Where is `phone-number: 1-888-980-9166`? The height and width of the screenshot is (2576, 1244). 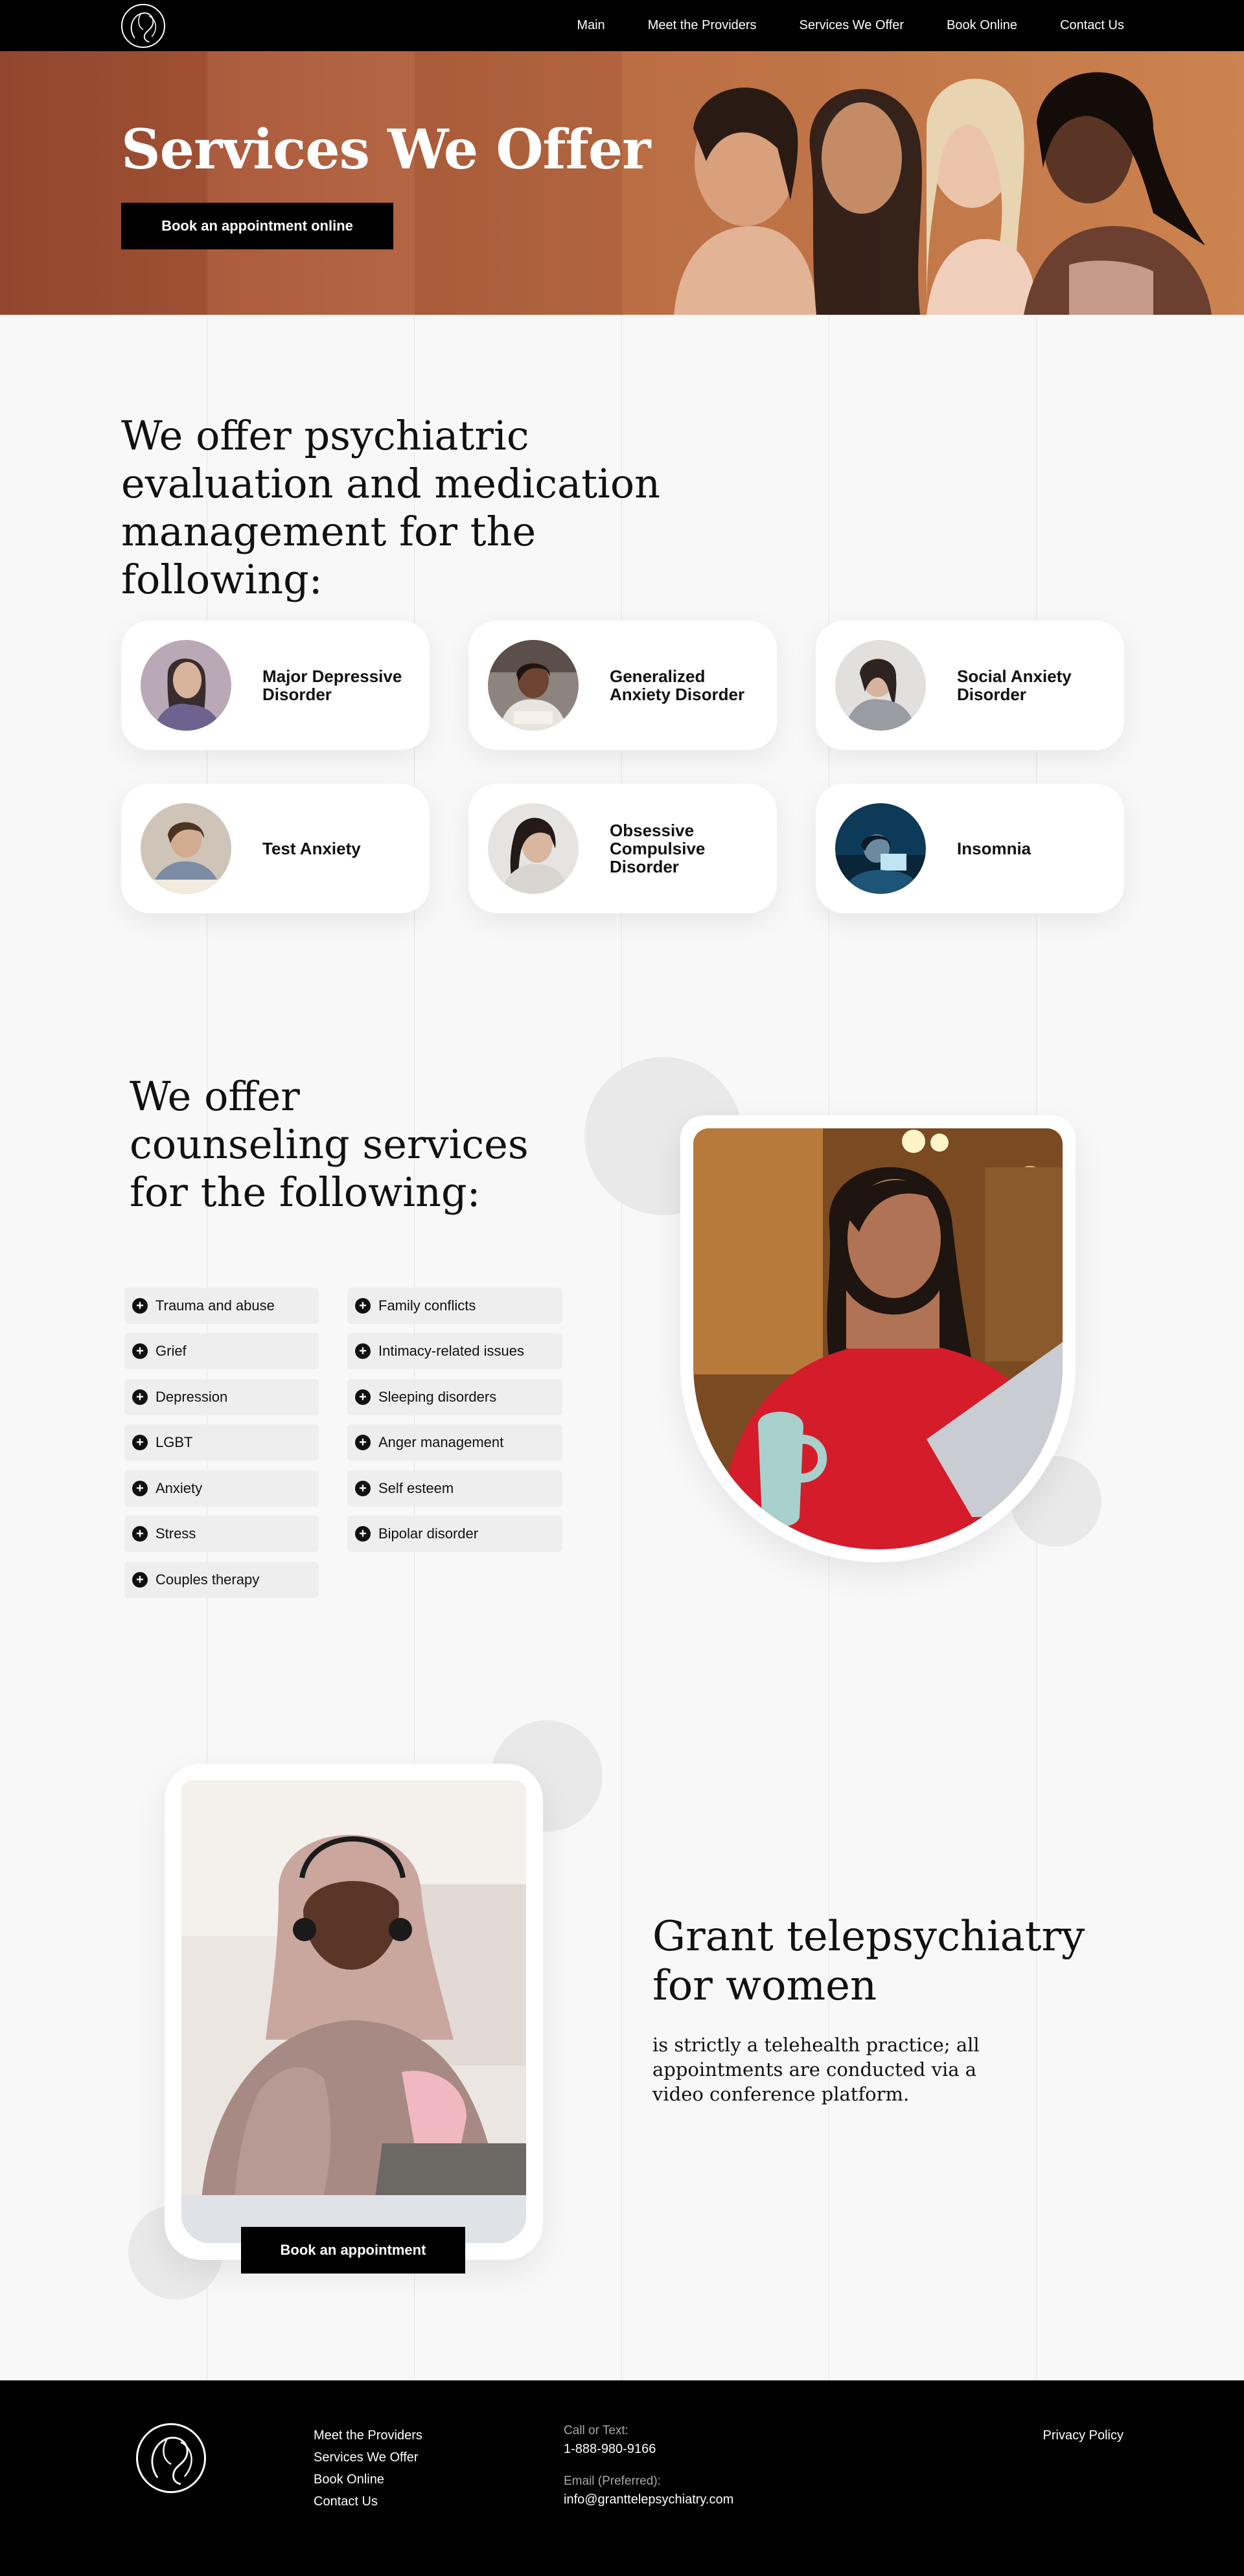 phone-number: 1-888-980-9166 is located at coordinates (648, 2449).